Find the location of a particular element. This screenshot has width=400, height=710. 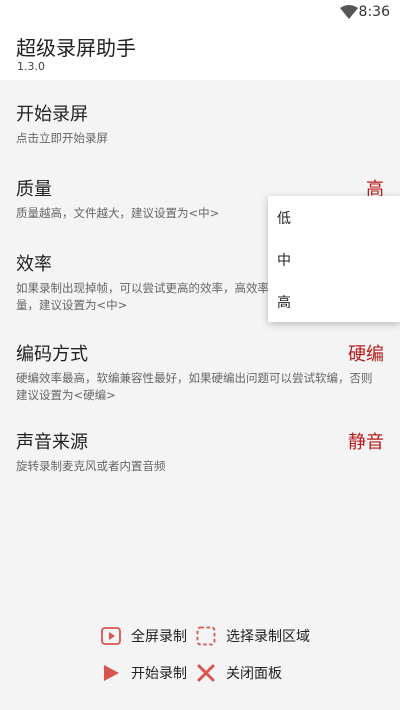

wifi-icon is located at coordinates (349, 12).